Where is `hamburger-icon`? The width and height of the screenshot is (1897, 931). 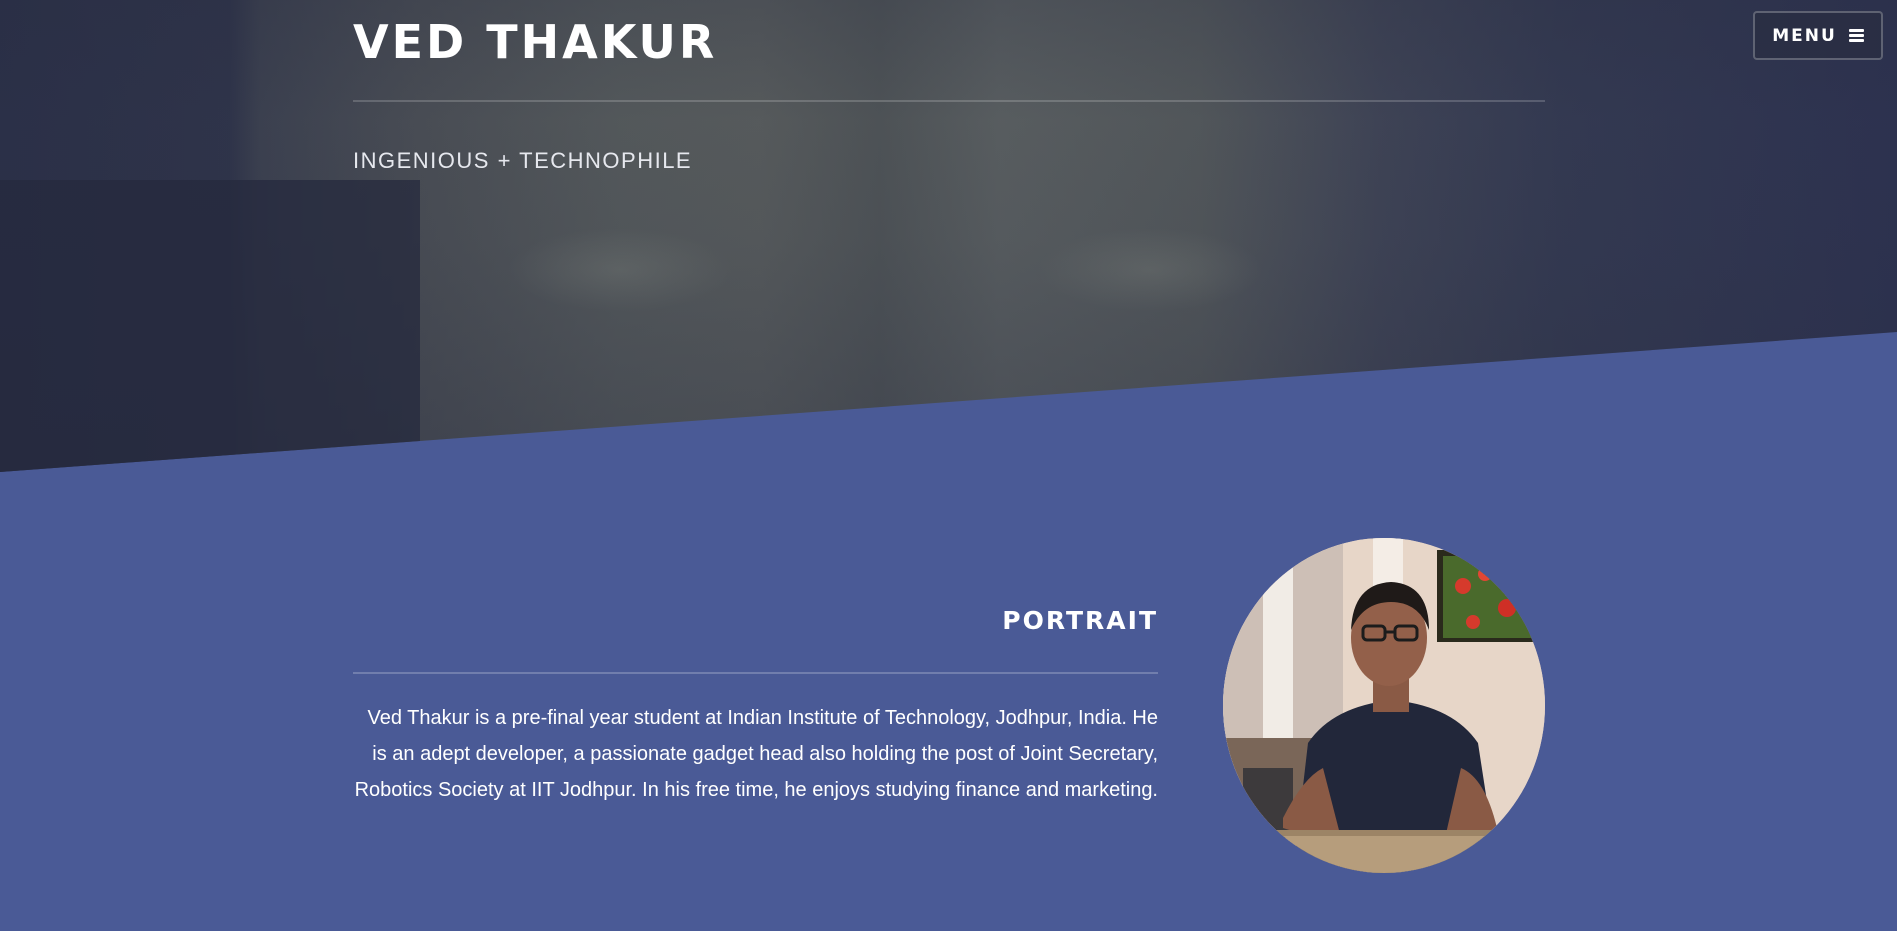 hamburger-icon is located at coordinates (1856, 35).